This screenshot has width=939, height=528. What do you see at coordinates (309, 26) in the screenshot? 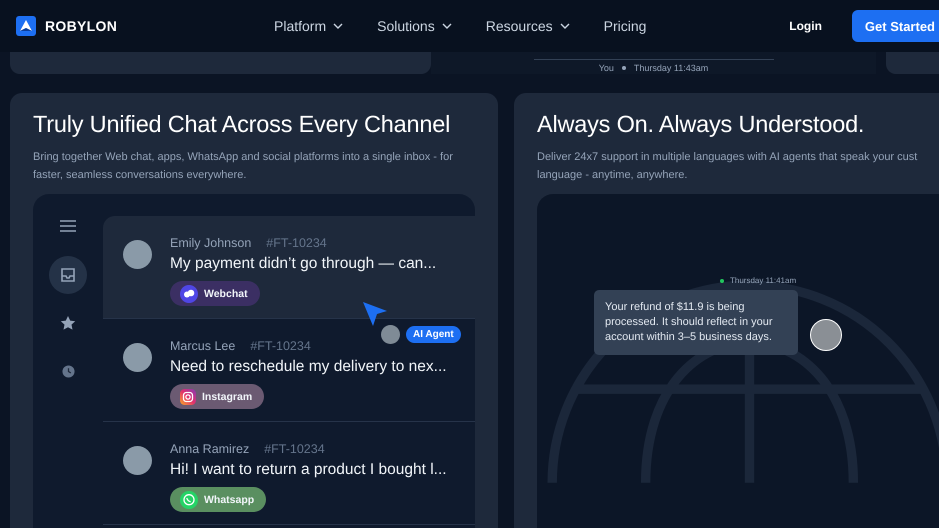
I see `nav-link: Platform` at bounding box center [309, 26].